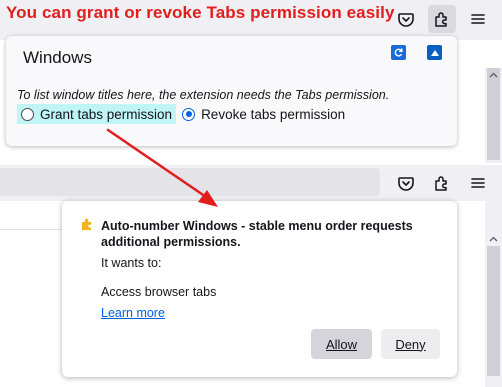 Image resolution: width=502 pixels, height=387 pixels. I want to click on grant-tabs-label: Grant tabs permission, so click(106, 114).